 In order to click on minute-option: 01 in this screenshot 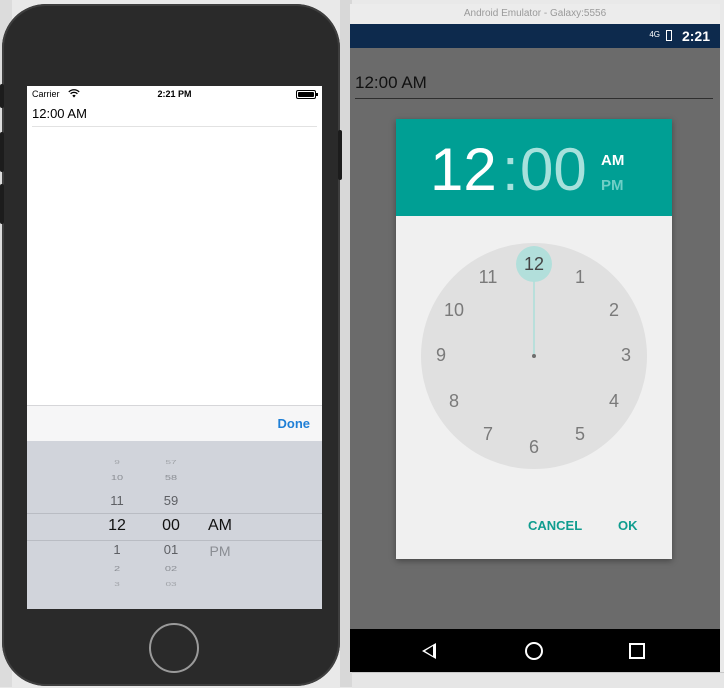, I will do `click(171, 549)`.